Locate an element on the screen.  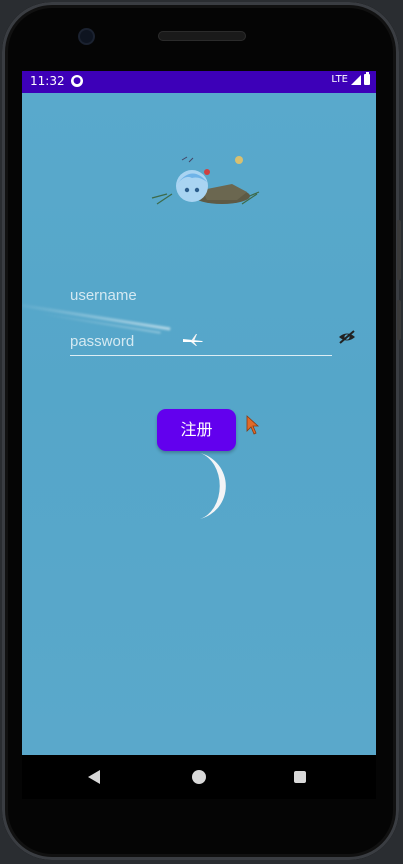
register-button: 注册 is located at coordinates (196, 430).